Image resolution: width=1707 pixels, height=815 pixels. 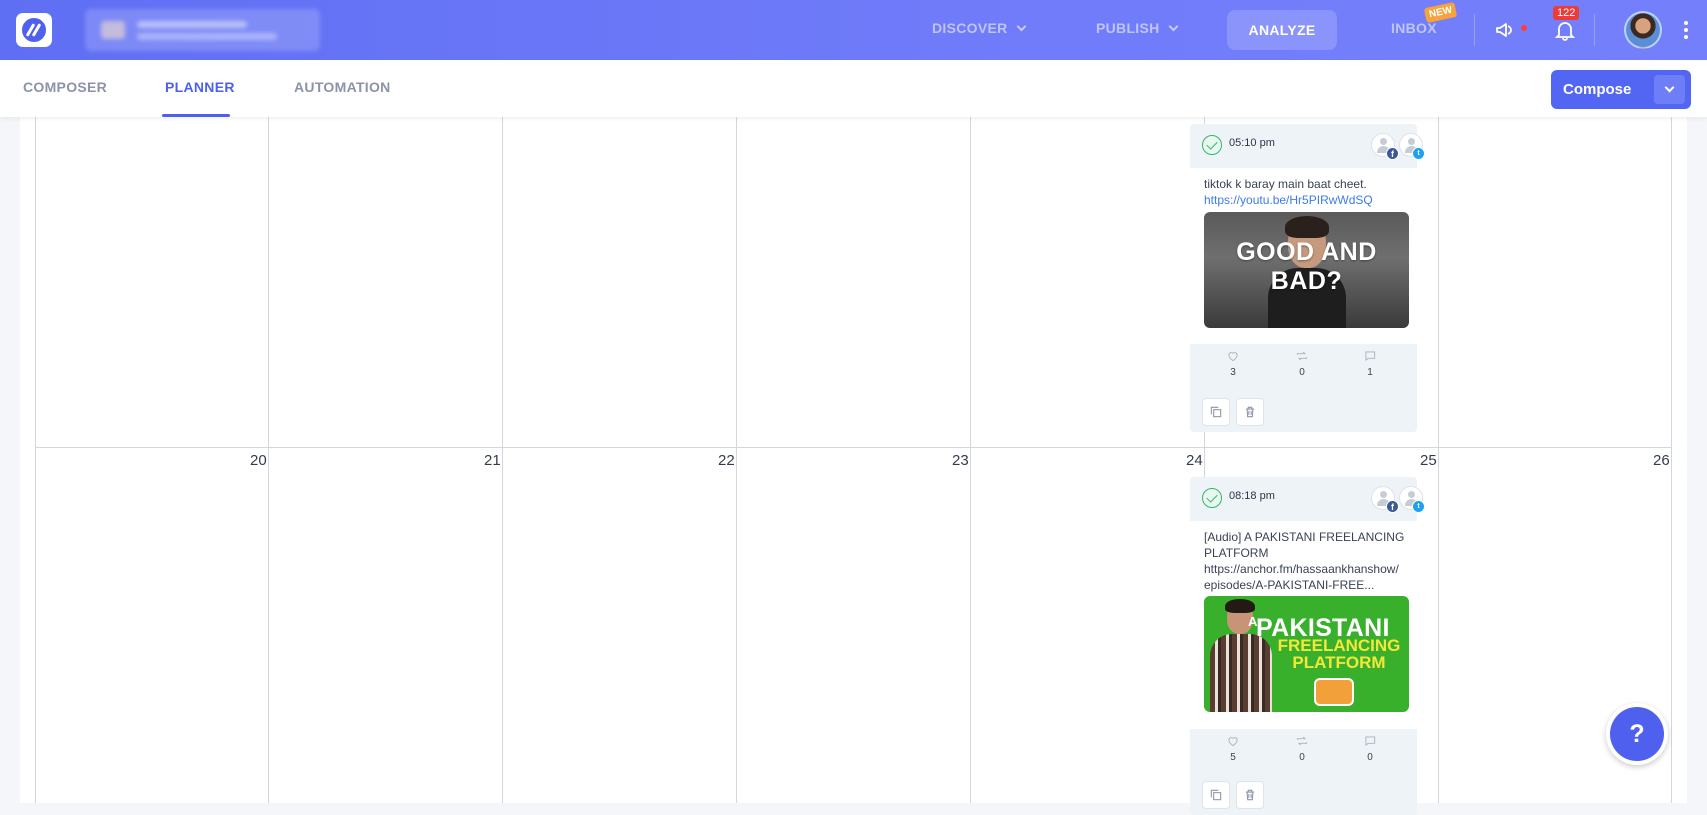 What do you see at coordinates (1194, 460) in the screenshot?
I see `day-number: 24` at bounding box center [1194, 460].